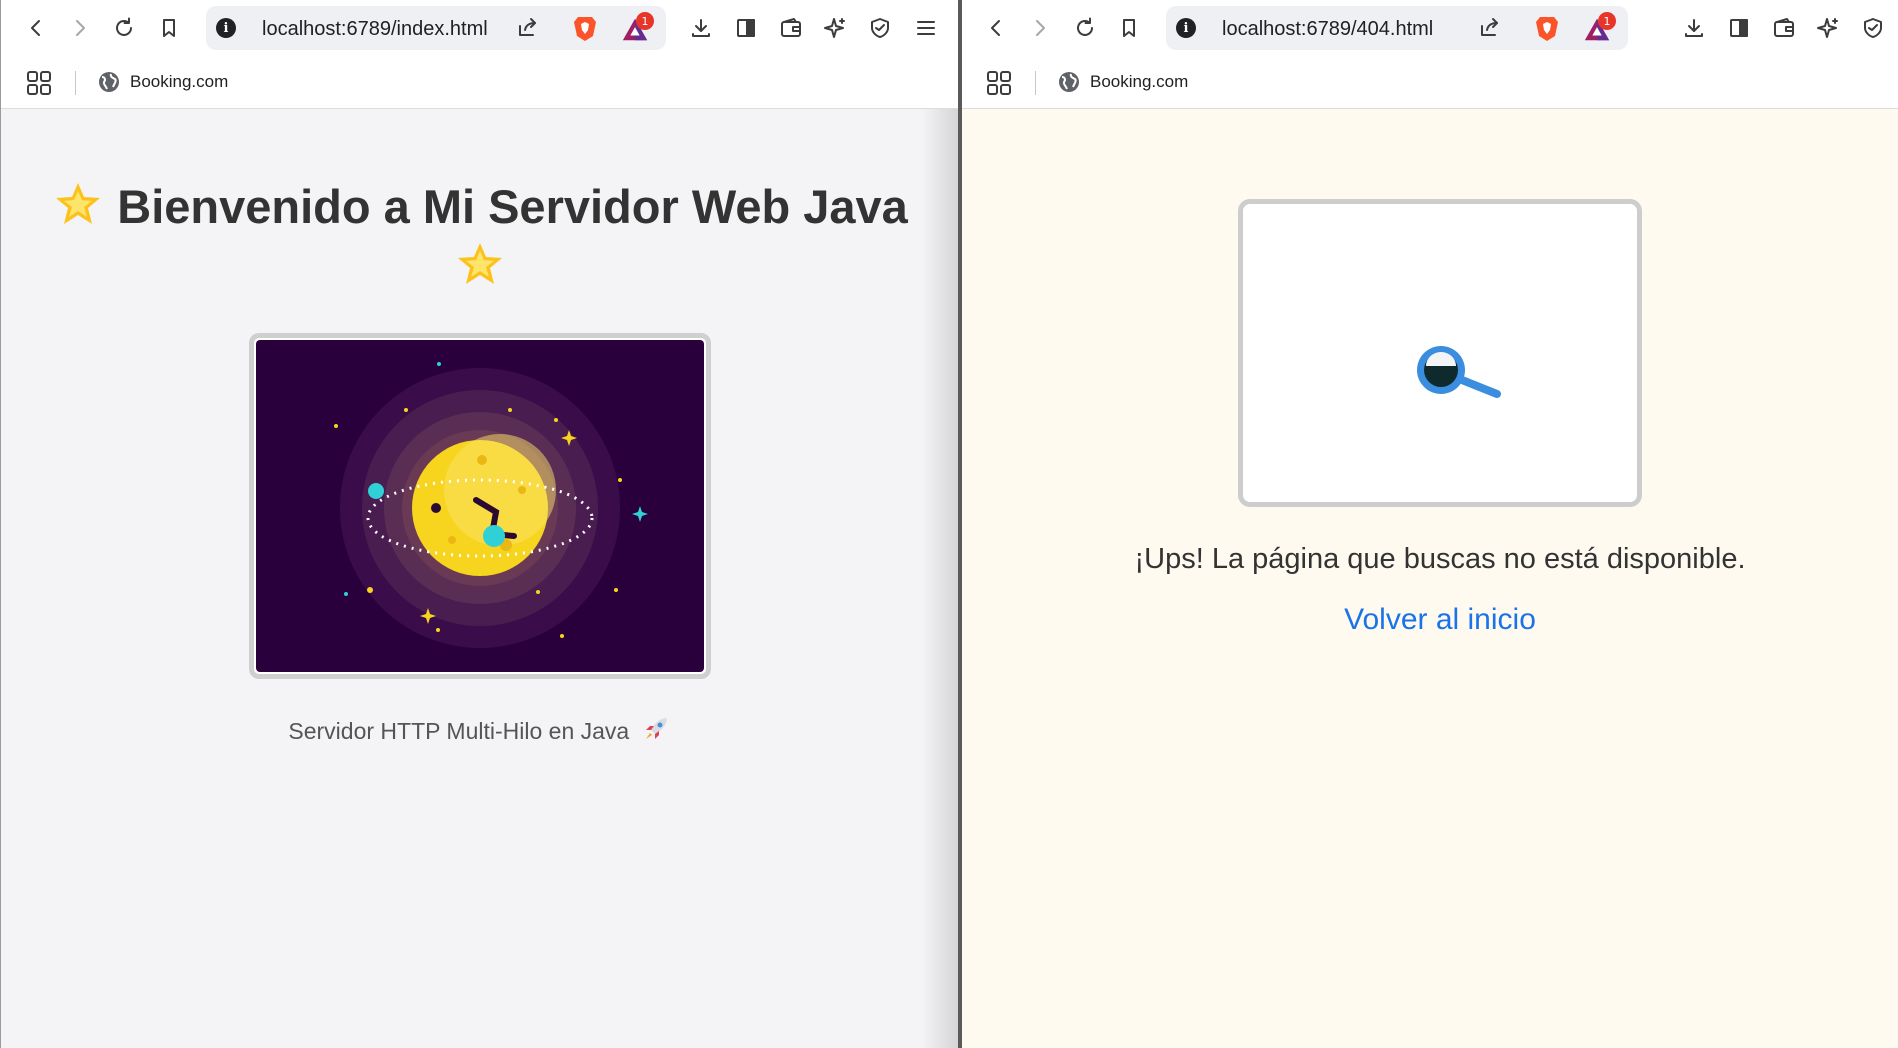 The width and height of the screenshot is (1898, 1048). I want to click on not-found-image-frame, so click(1440, 353).